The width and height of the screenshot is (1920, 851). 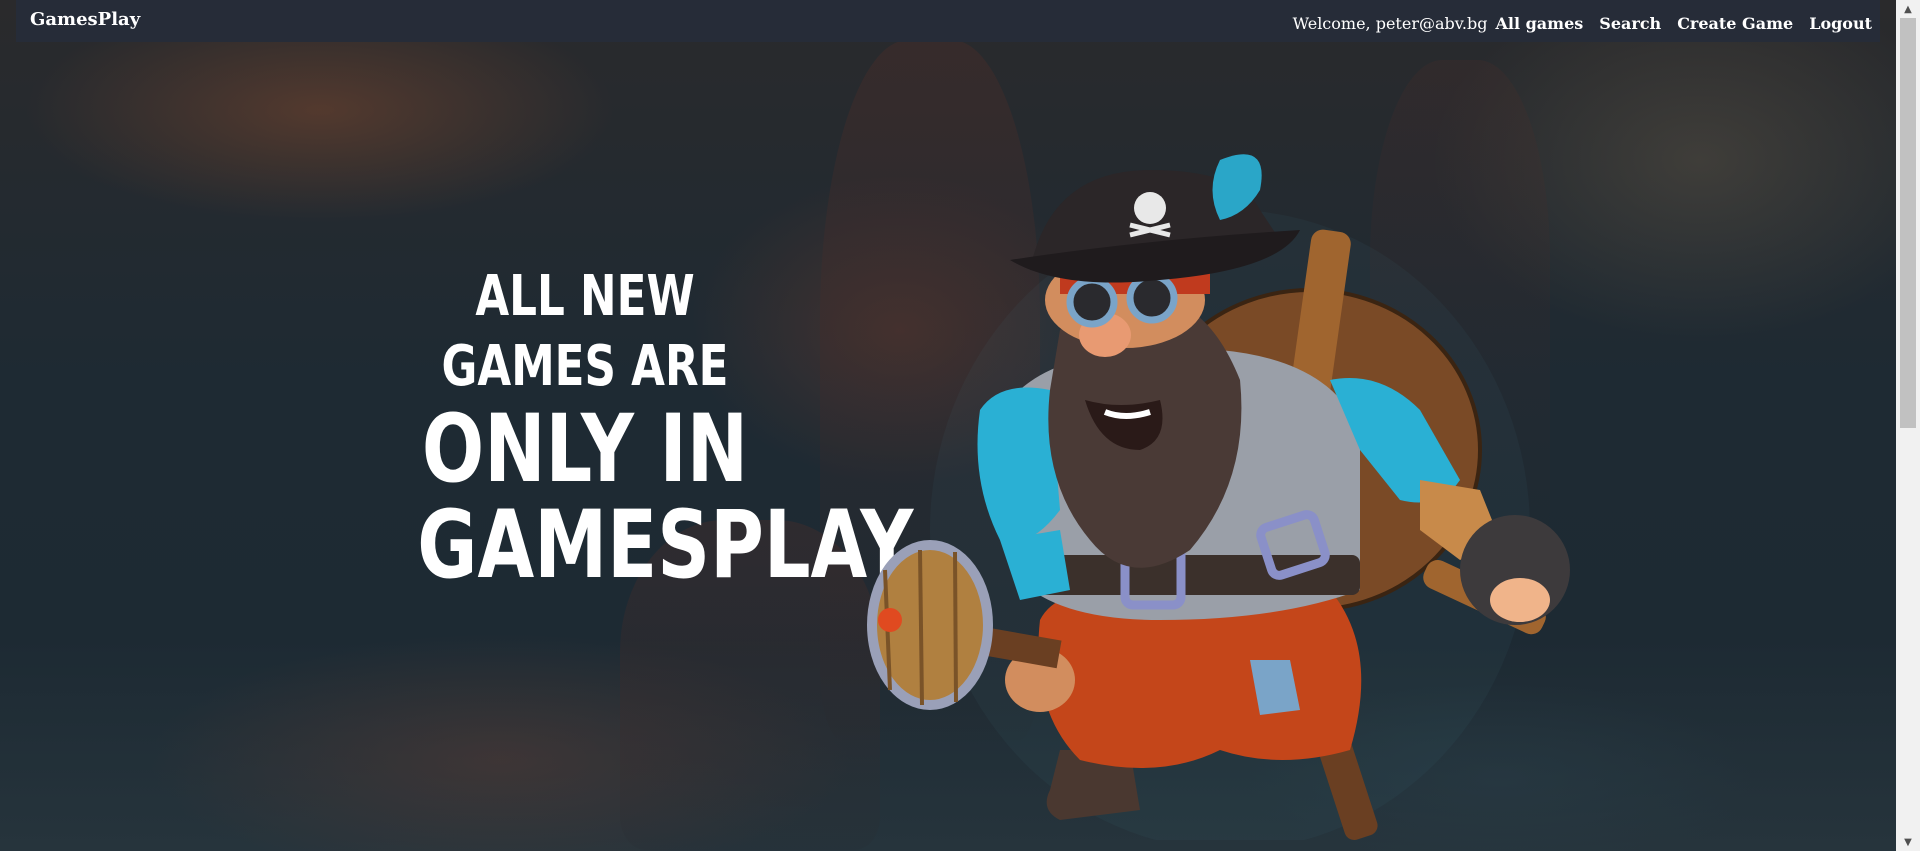 I want to click on hero-line-1: ALL NEW GAMES ARE, so click(x=585, y=331).